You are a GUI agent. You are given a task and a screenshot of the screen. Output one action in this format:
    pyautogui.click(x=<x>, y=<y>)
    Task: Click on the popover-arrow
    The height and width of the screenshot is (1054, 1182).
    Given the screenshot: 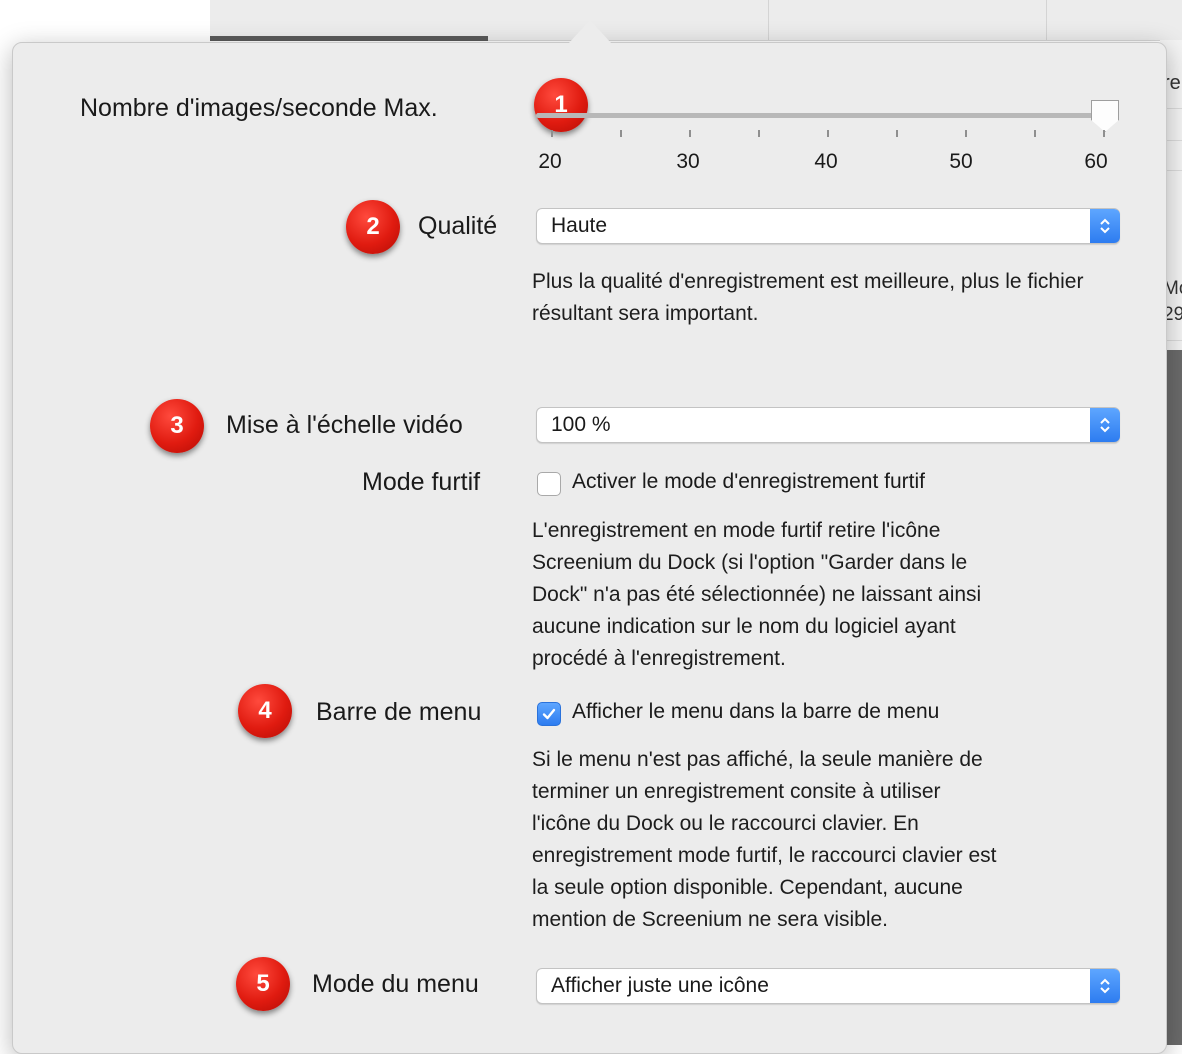 What is the action you would take?
    pyautogui.click(x=590, y=32)
    